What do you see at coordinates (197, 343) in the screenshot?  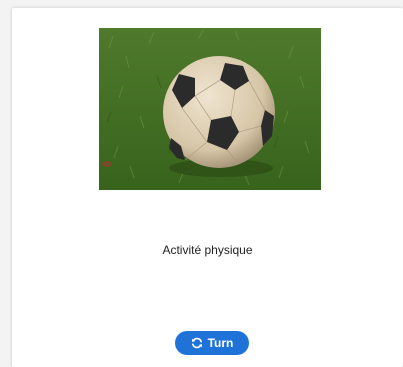 I see `refresh-icon` at bounding box center [197, 343].